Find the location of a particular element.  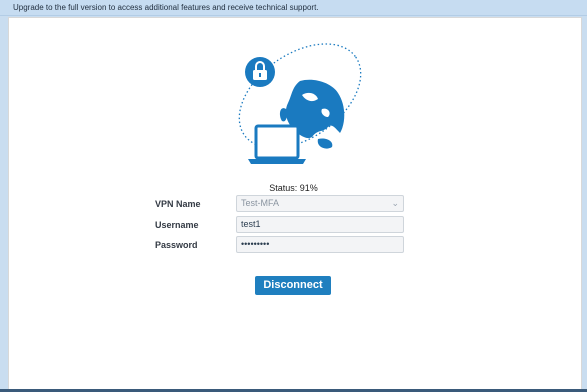

username-value: test1 is located at coordinates (251, 224).